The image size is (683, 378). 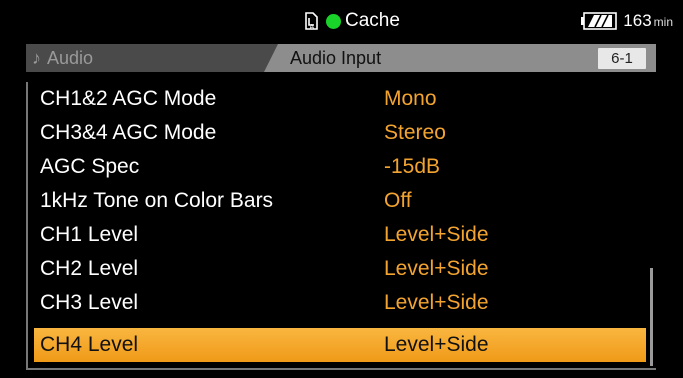 I want to click on menu-item-1khz-tone: 1kHz Tone on Color Bars Off, so click(x=340, y=201).